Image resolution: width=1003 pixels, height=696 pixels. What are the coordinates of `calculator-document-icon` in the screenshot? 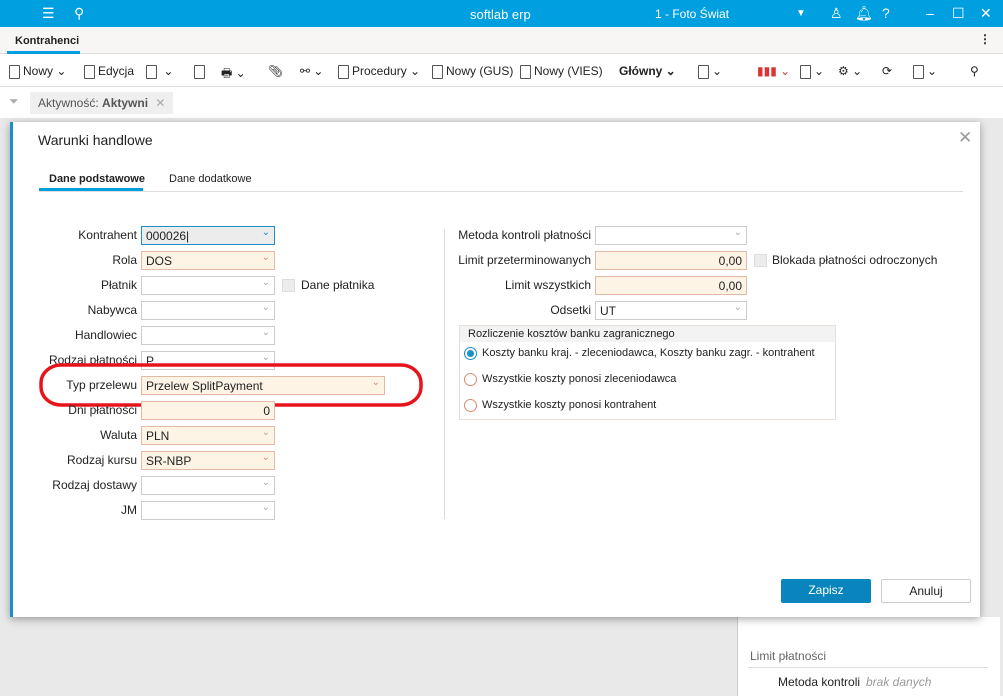 It's located at (703, 71).